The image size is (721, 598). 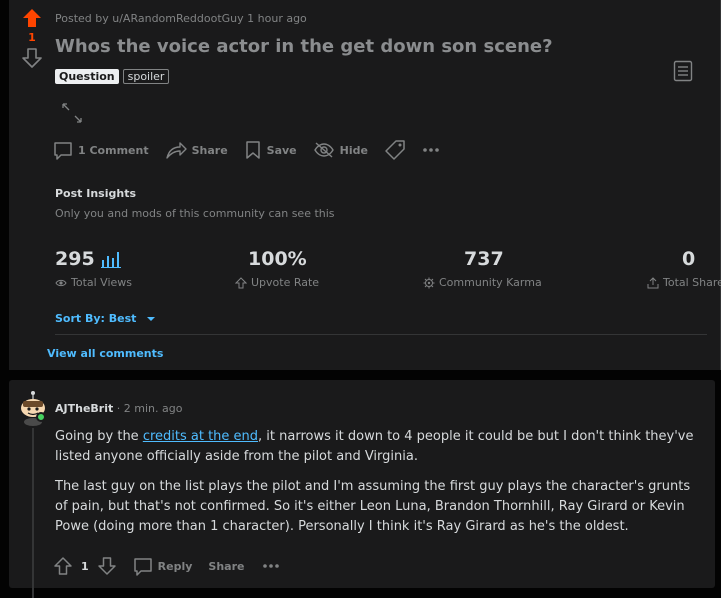 What do you see at coordinates (692, 282) in the screenshot?
I see `stat-shares-label: Total Shares` at bounding box center [692, 282].